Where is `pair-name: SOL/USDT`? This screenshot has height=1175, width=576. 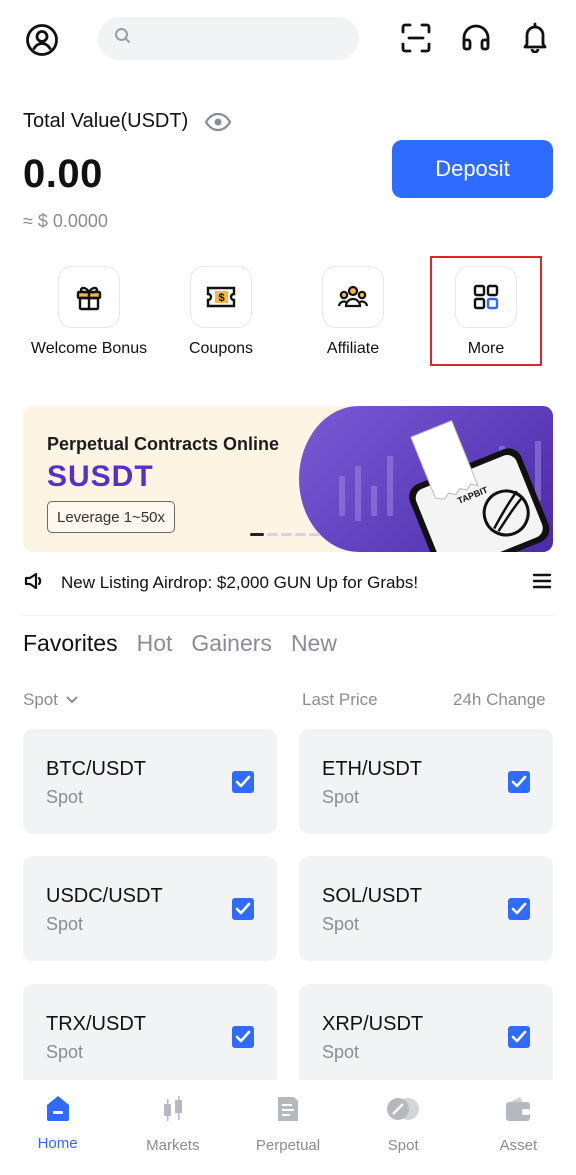
pair-name: SOL/USDT is located at coordinates (372, 896).